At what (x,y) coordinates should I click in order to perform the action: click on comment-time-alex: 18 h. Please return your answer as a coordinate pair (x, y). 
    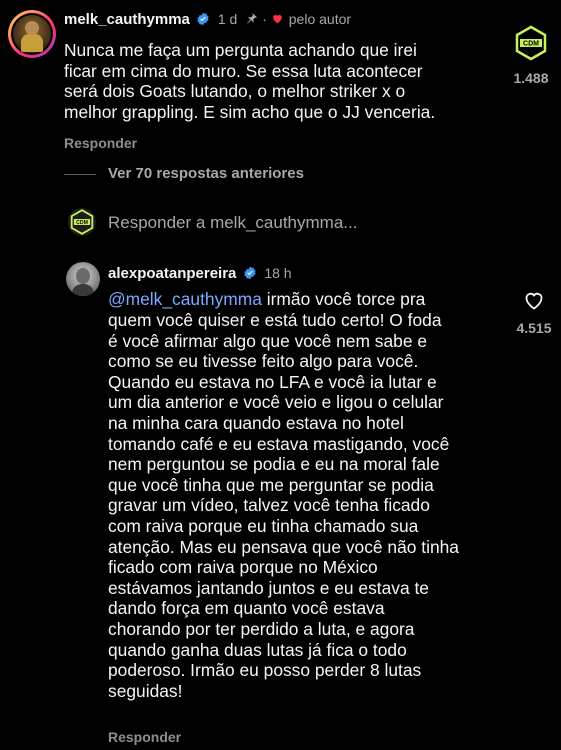
    Looking at the image, I should click on (278, 273).